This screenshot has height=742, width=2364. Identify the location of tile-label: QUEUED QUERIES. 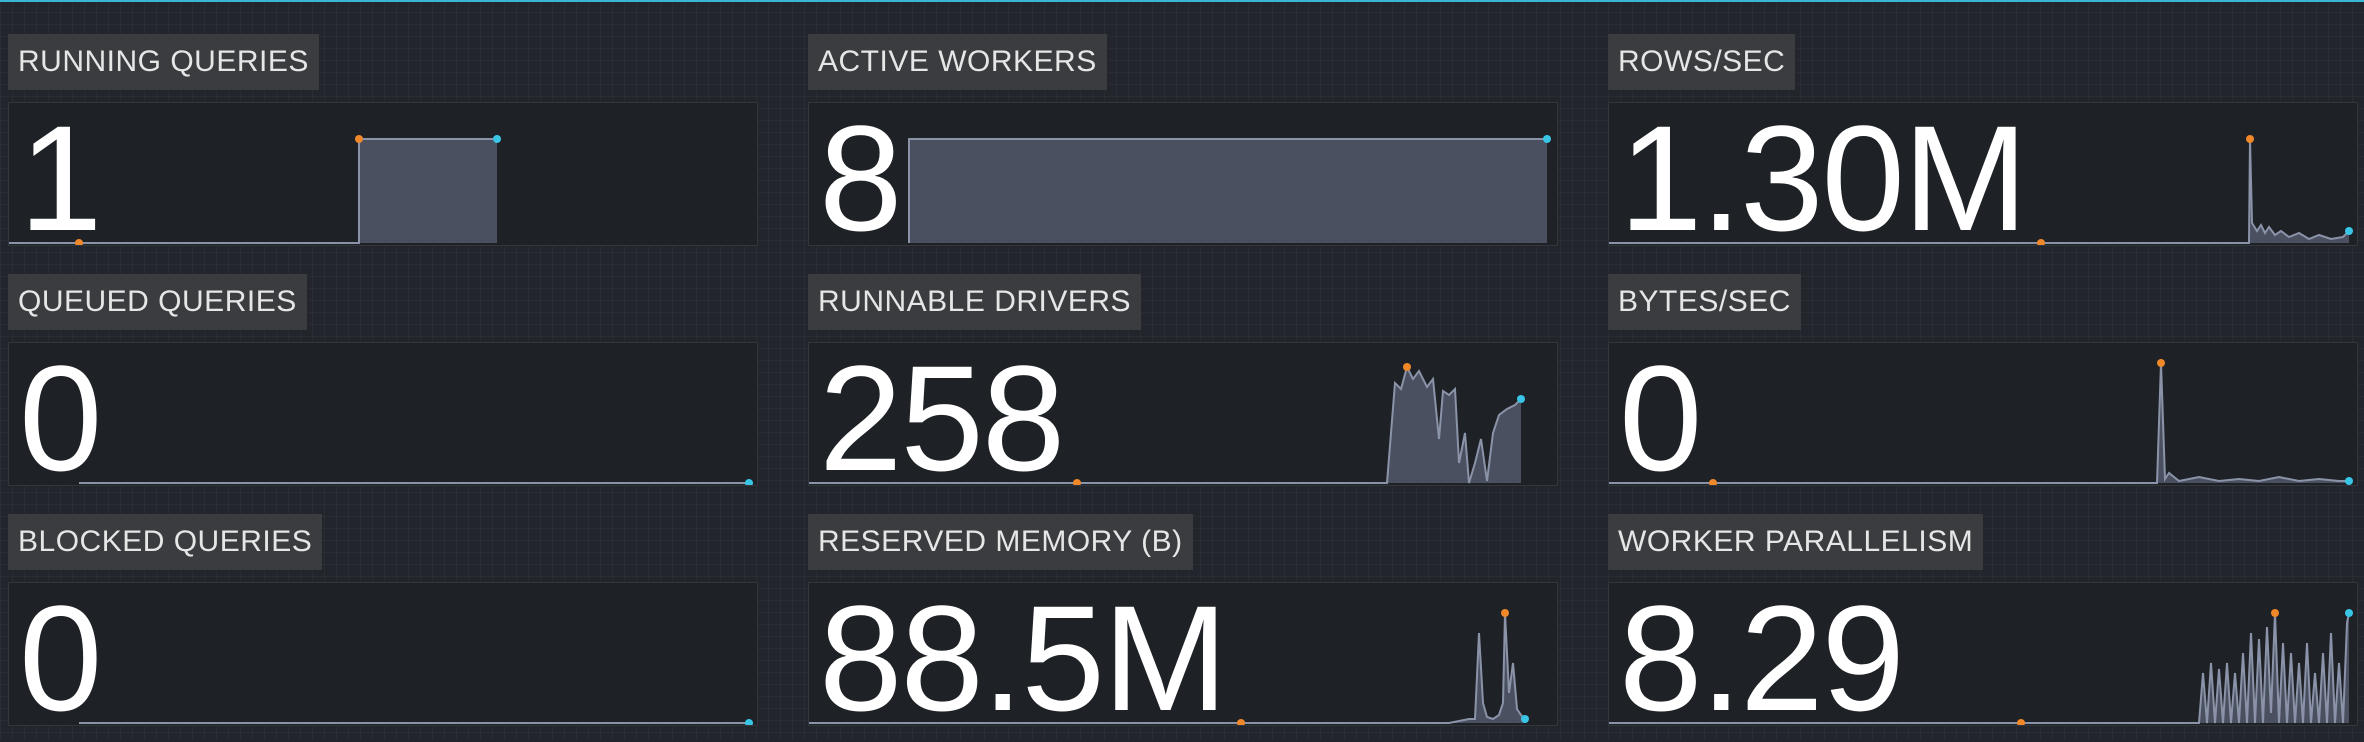
(157, 302).